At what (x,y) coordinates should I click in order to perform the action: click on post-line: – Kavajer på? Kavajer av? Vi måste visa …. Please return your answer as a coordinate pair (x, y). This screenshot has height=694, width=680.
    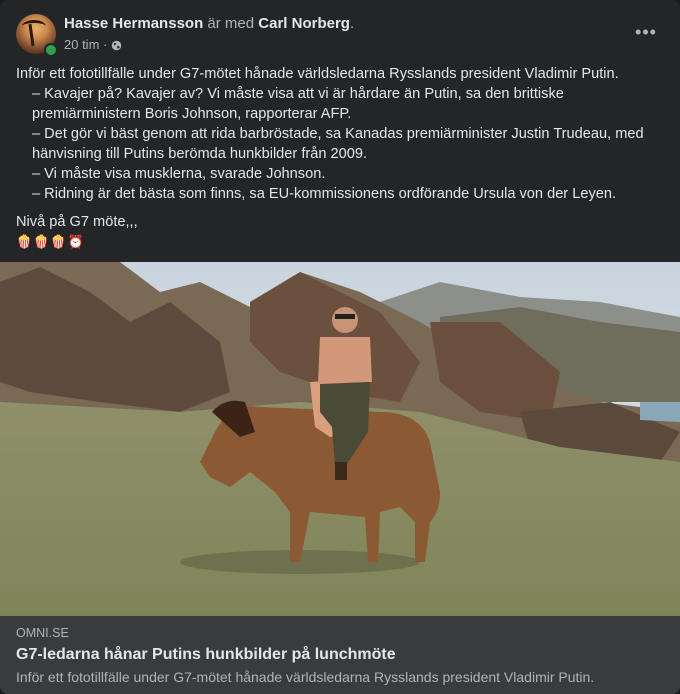
    Looking at the image, I should click on (298, 104).